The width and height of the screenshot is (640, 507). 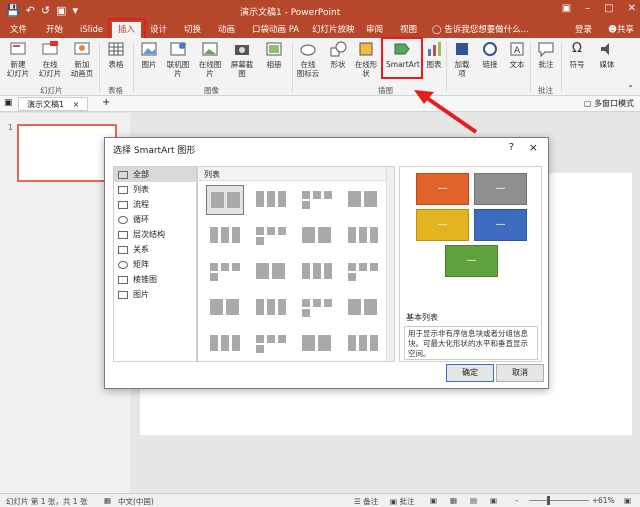 What do you see at coordinates (82, 59) in the screenshot?
I see `new-animation-page-button: 新加 动画页` at bounding box center [82, 59].